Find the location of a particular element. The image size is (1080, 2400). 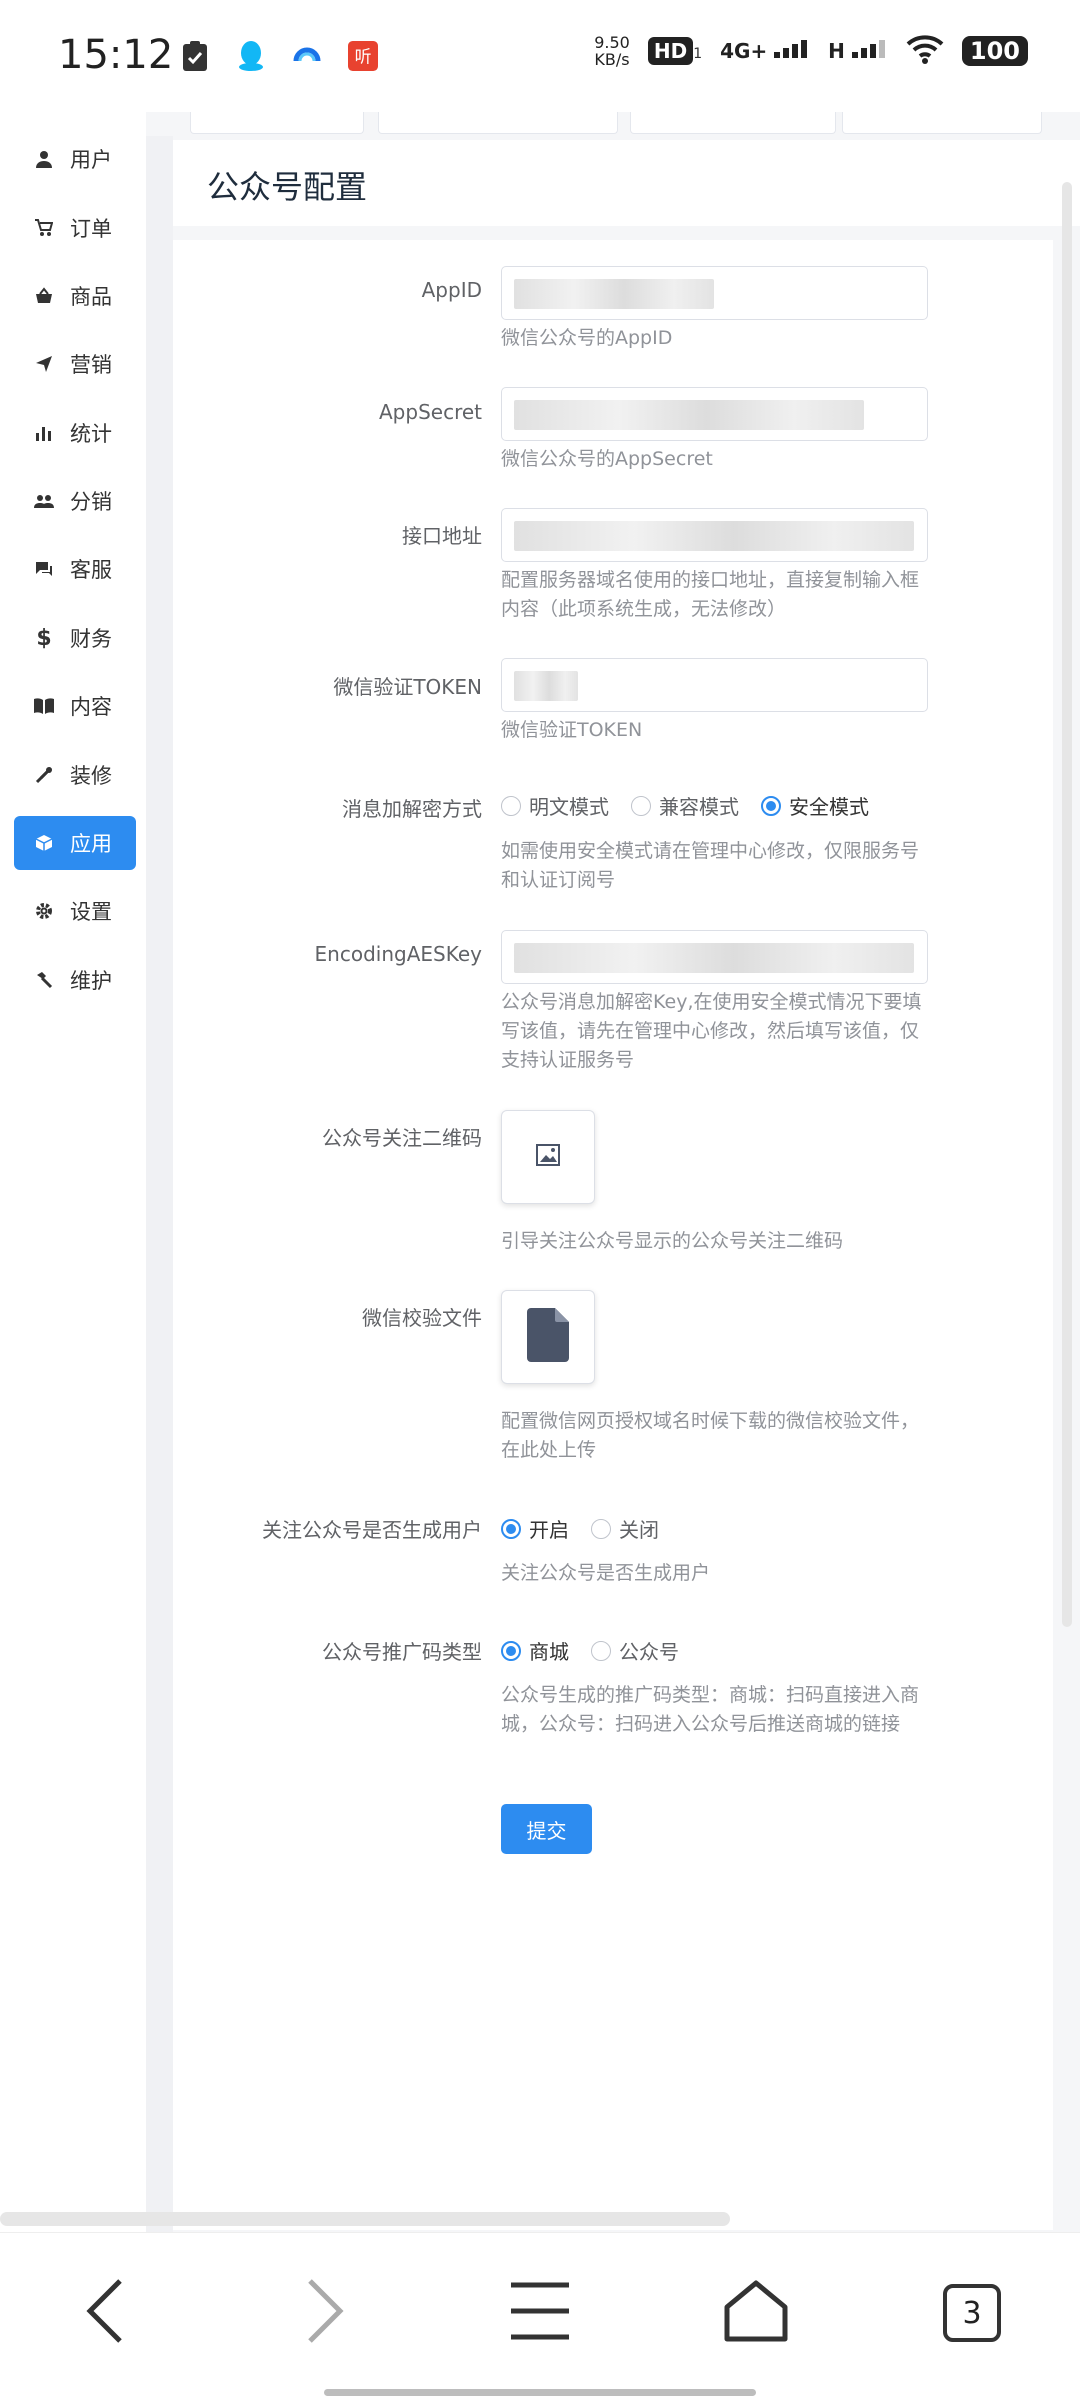

sidebar-item-label: 客服 is located at coordinates (91, 570).